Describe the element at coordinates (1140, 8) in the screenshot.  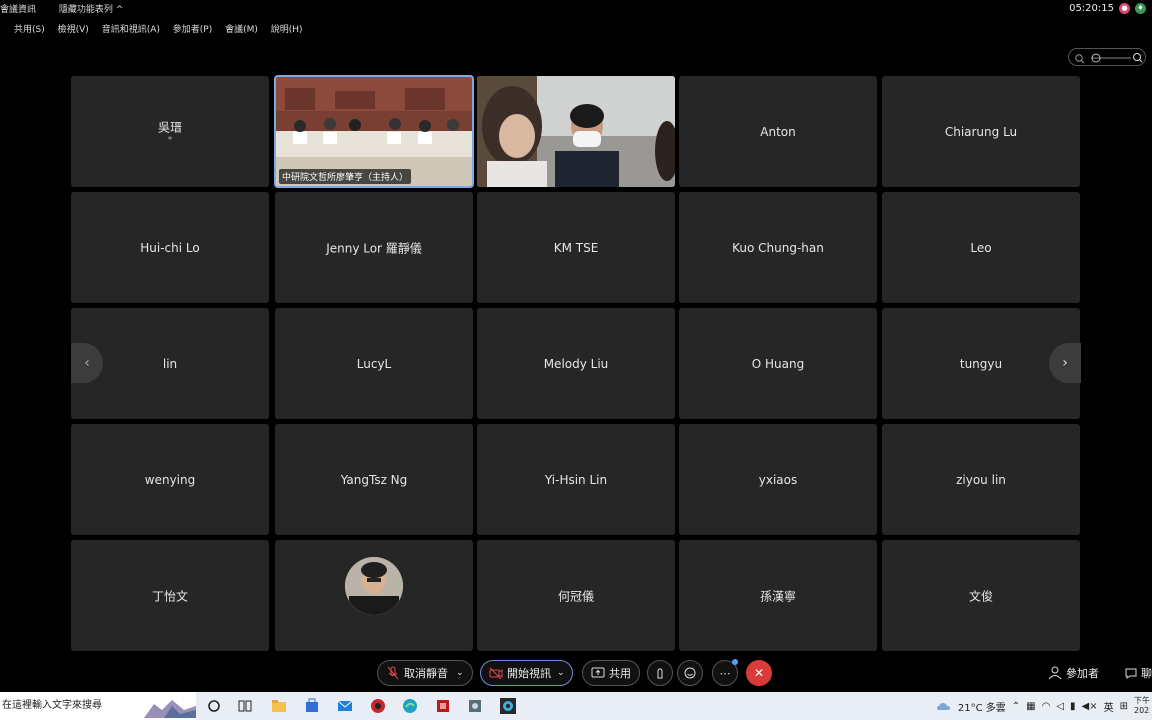
I see `user-avatar-icon: ♦` at that location.